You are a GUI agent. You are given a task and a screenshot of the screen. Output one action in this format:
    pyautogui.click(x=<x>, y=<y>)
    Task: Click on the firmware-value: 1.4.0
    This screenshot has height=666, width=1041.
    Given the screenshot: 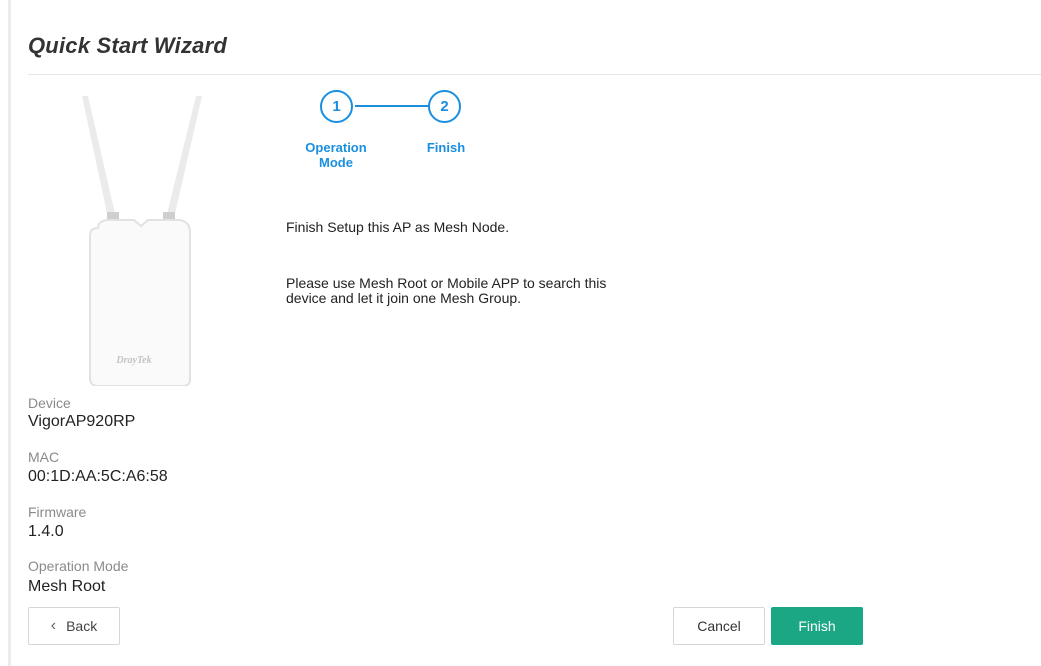 What is the action you would take?
    pyautogui.click(x=46, y=531)
    